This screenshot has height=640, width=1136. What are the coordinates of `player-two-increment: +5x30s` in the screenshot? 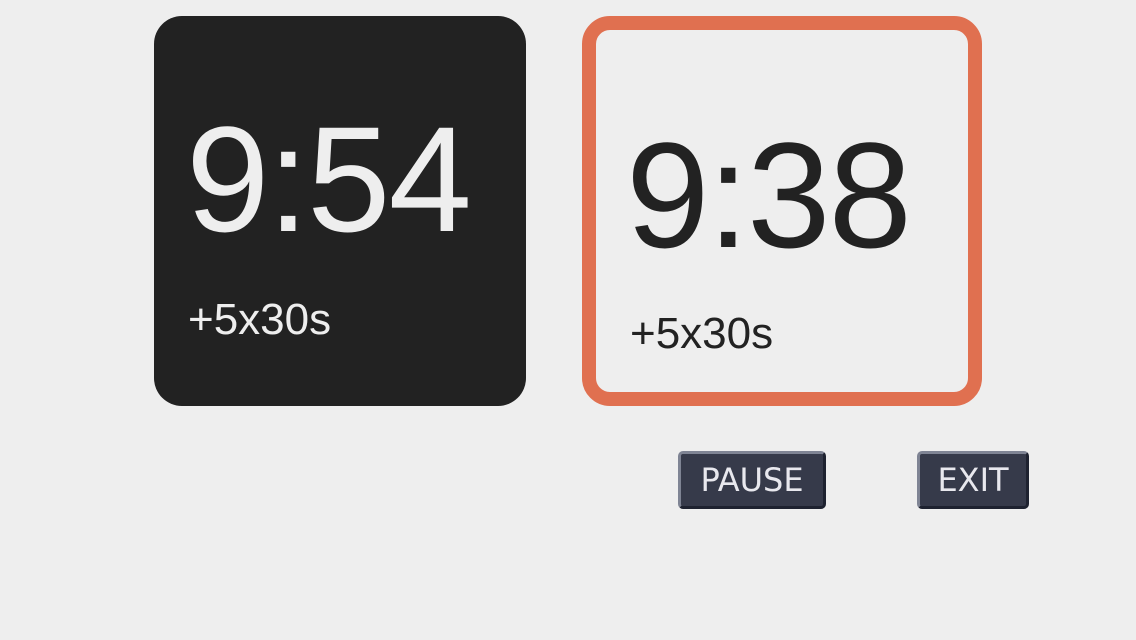 It's located at (702, 333).